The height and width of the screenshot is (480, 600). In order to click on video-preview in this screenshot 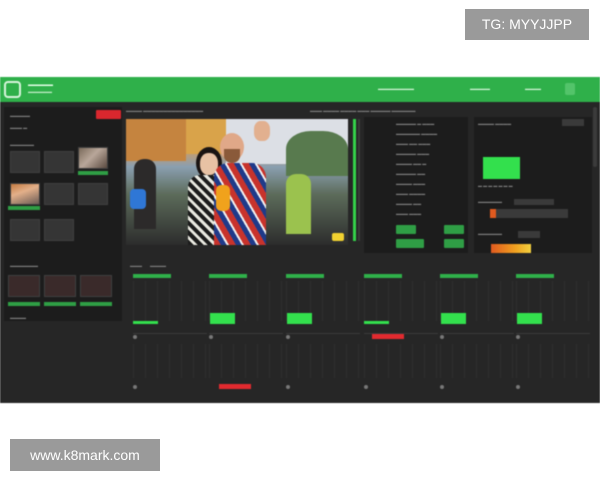, I will do `click(237, 182)`.